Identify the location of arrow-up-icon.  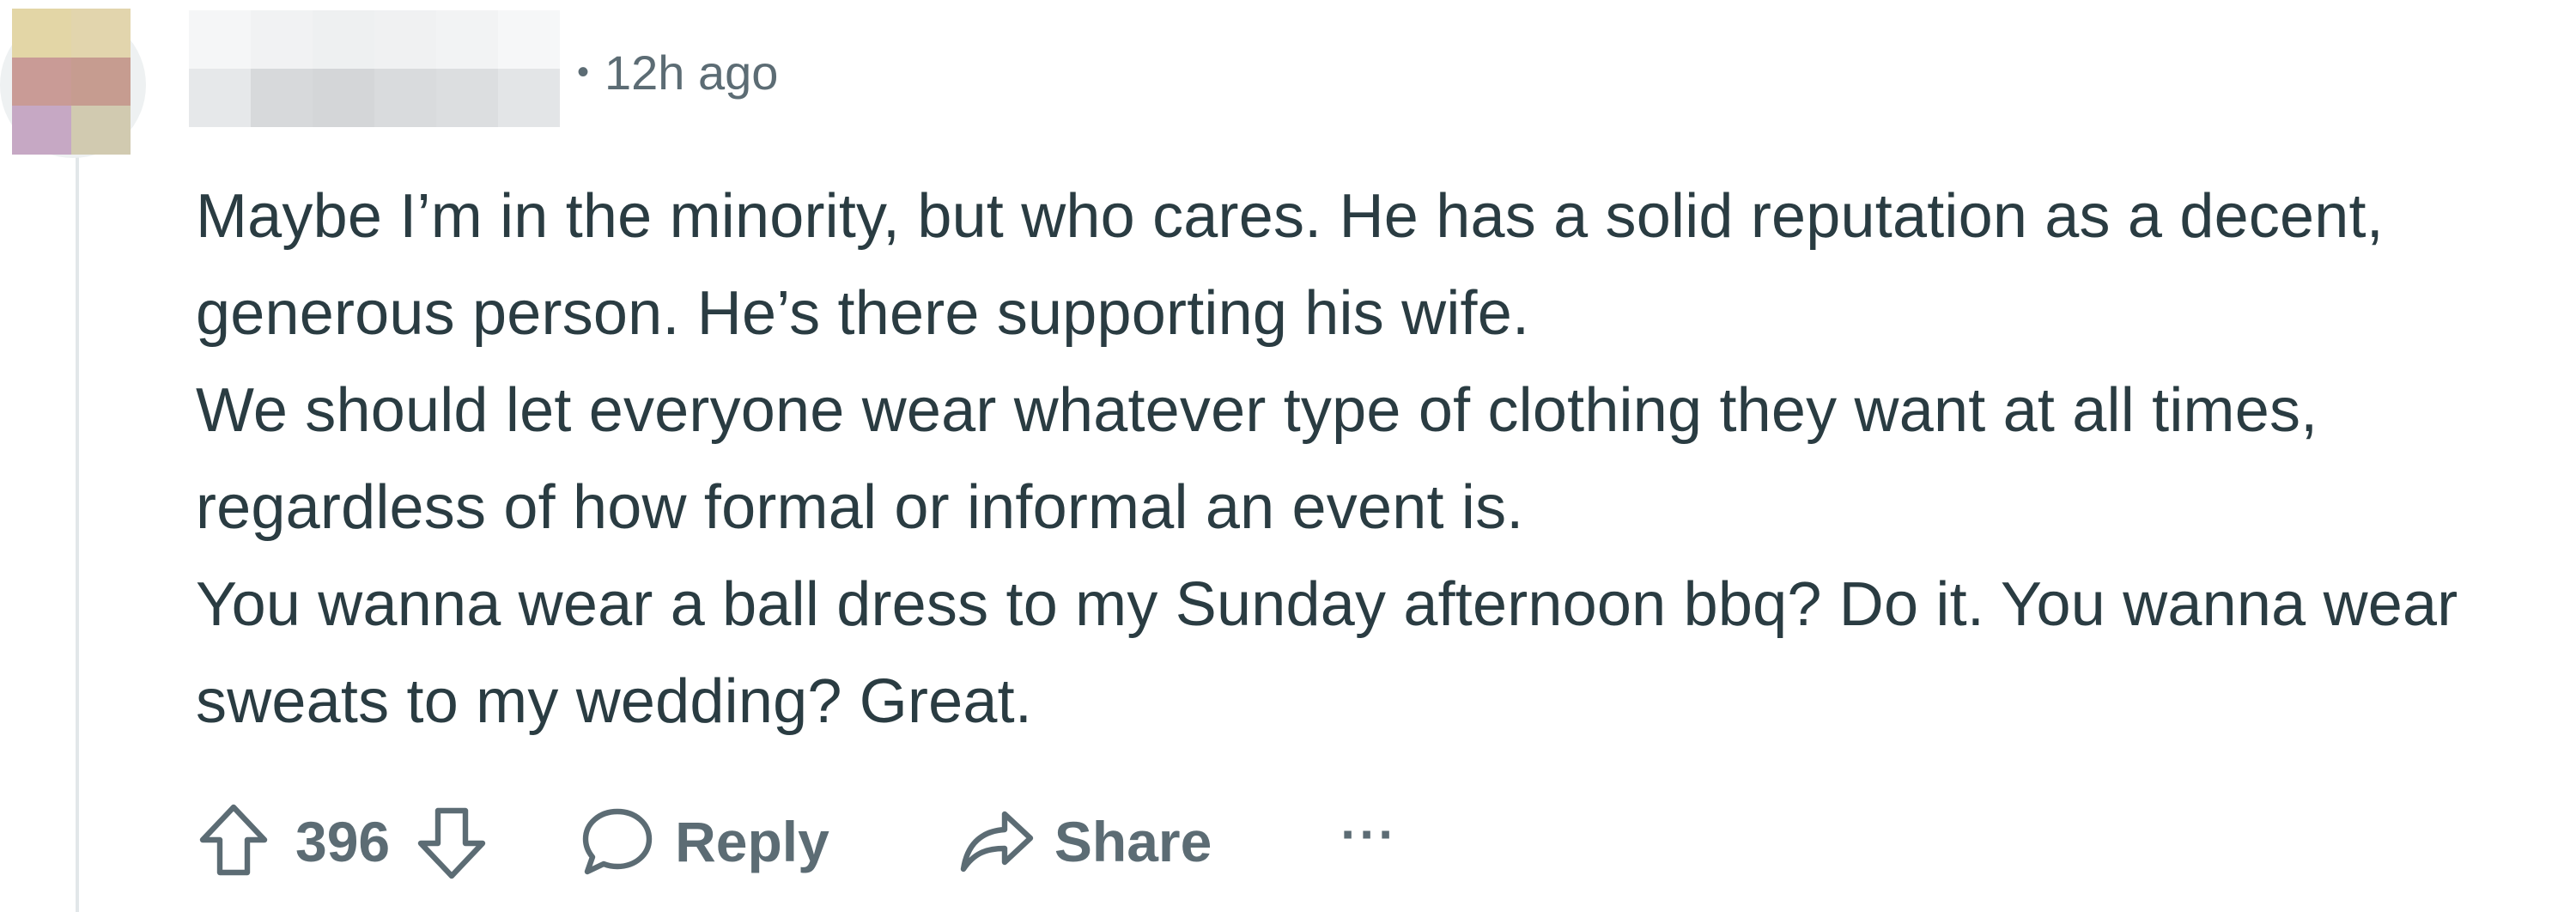
(233, 841).